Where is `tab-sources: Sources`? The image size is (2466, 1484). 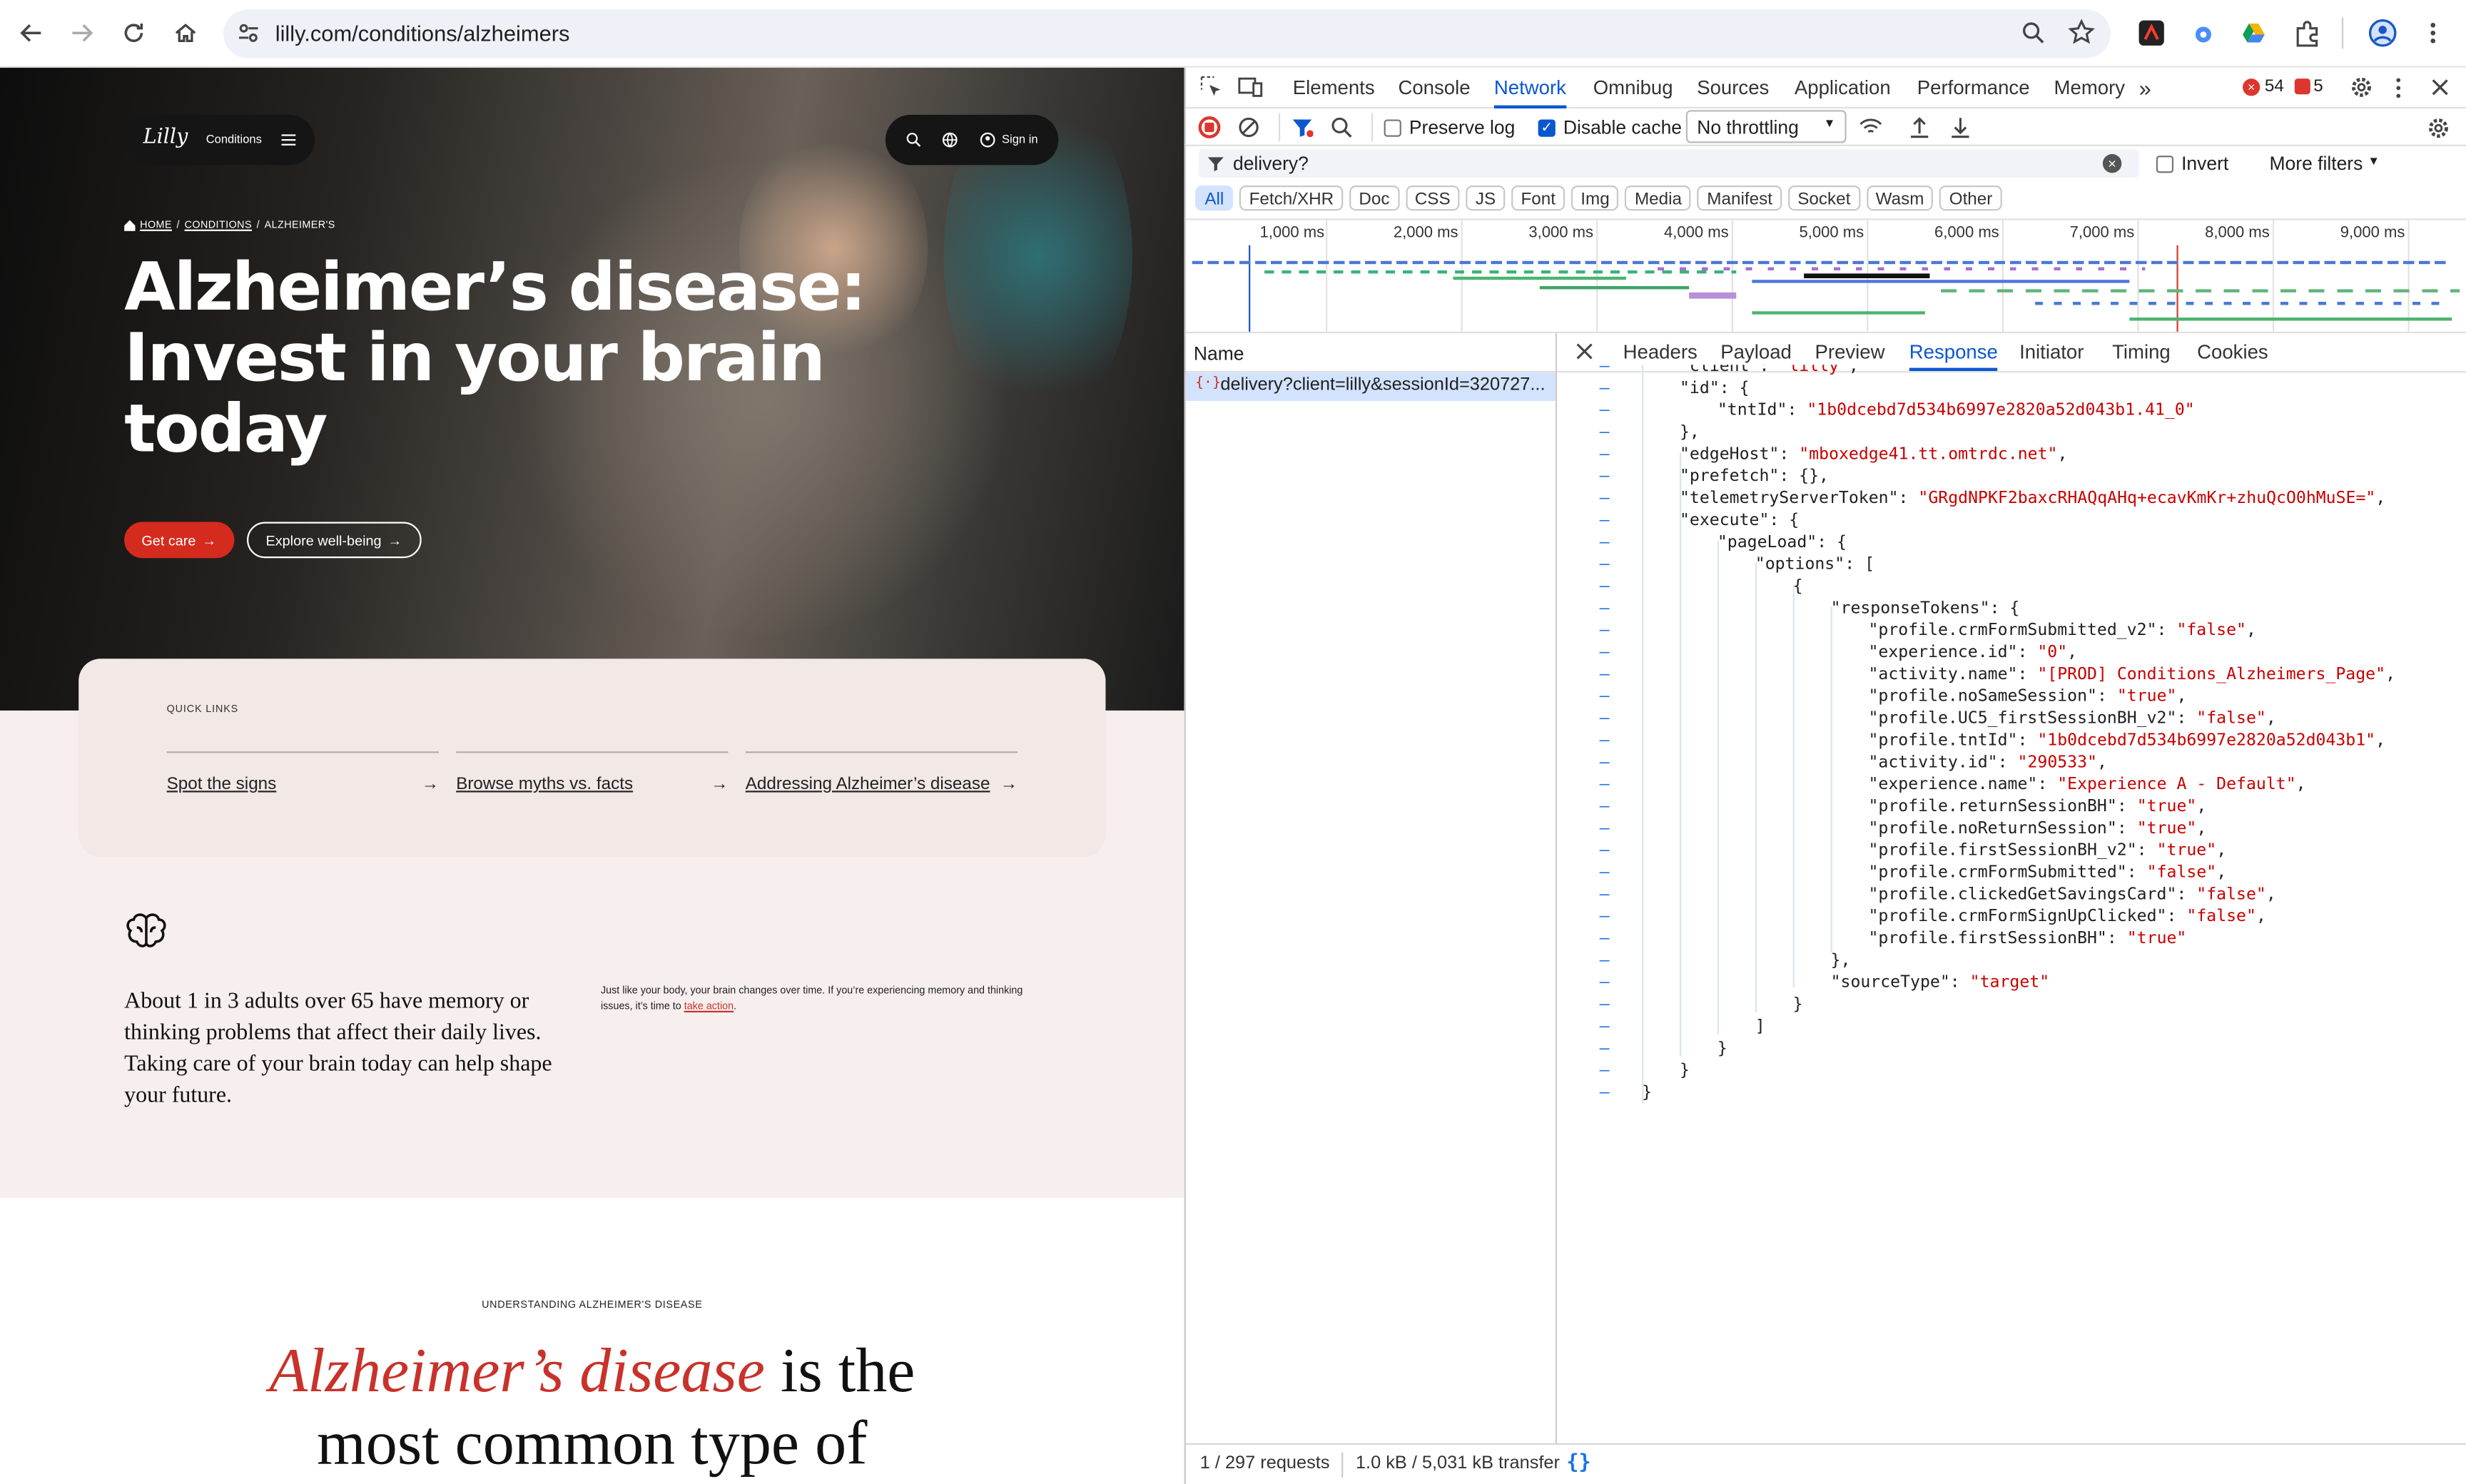 tab-sources: Sources is located at coordinates (1733, 88).